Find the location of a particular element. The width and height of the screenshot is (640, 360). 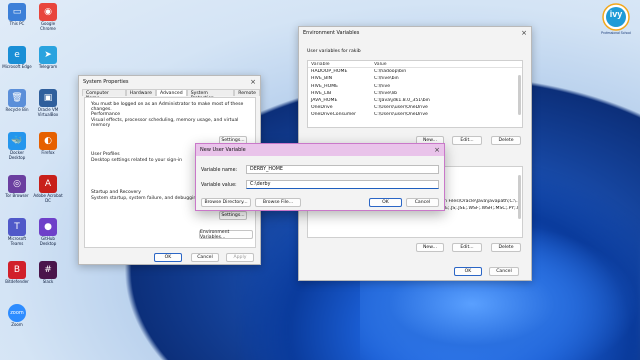

variable-cell: HIVE_LIB is located at coordinates (321, 93).